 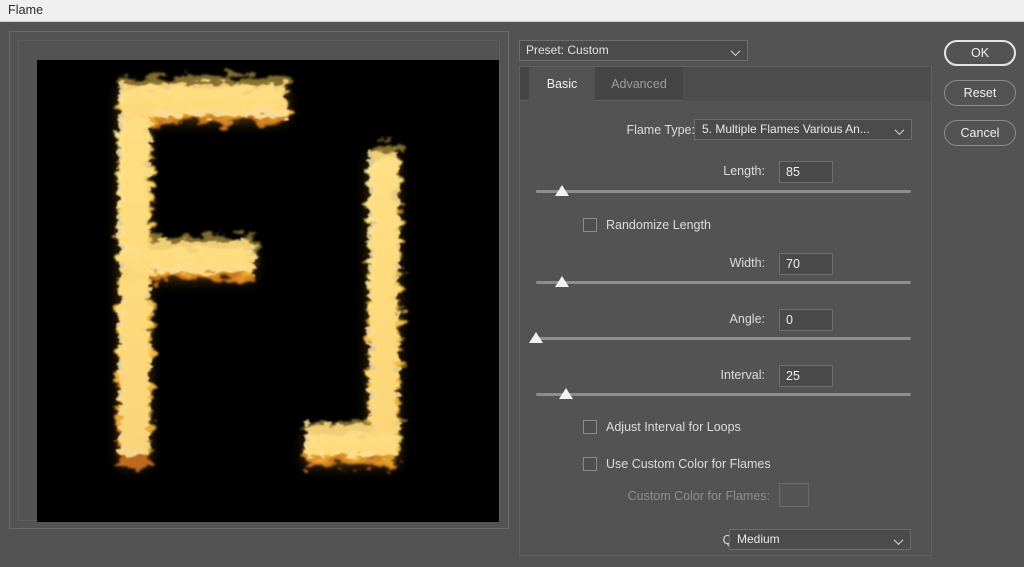 What do you see at coordinates (688, 464) in the screenshot?
I see `use-custom-color-label: Use Custom Color for Flames` at bounding box center [688, 464].